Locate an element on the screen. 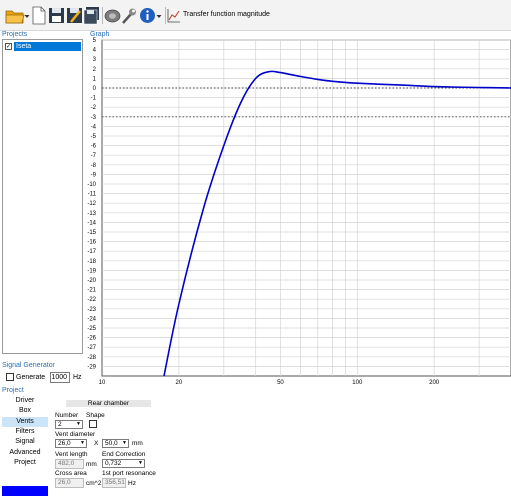  y-tick-label: -5 is located at coordinates (94, 137).